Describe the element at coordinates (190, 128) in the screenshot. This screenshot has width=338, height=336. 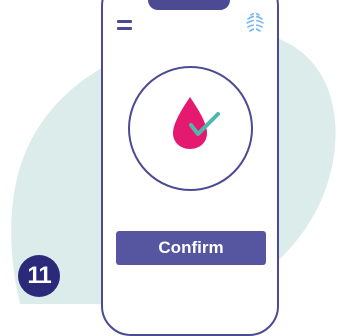
I see `blood-drop-check-icon` at that location.